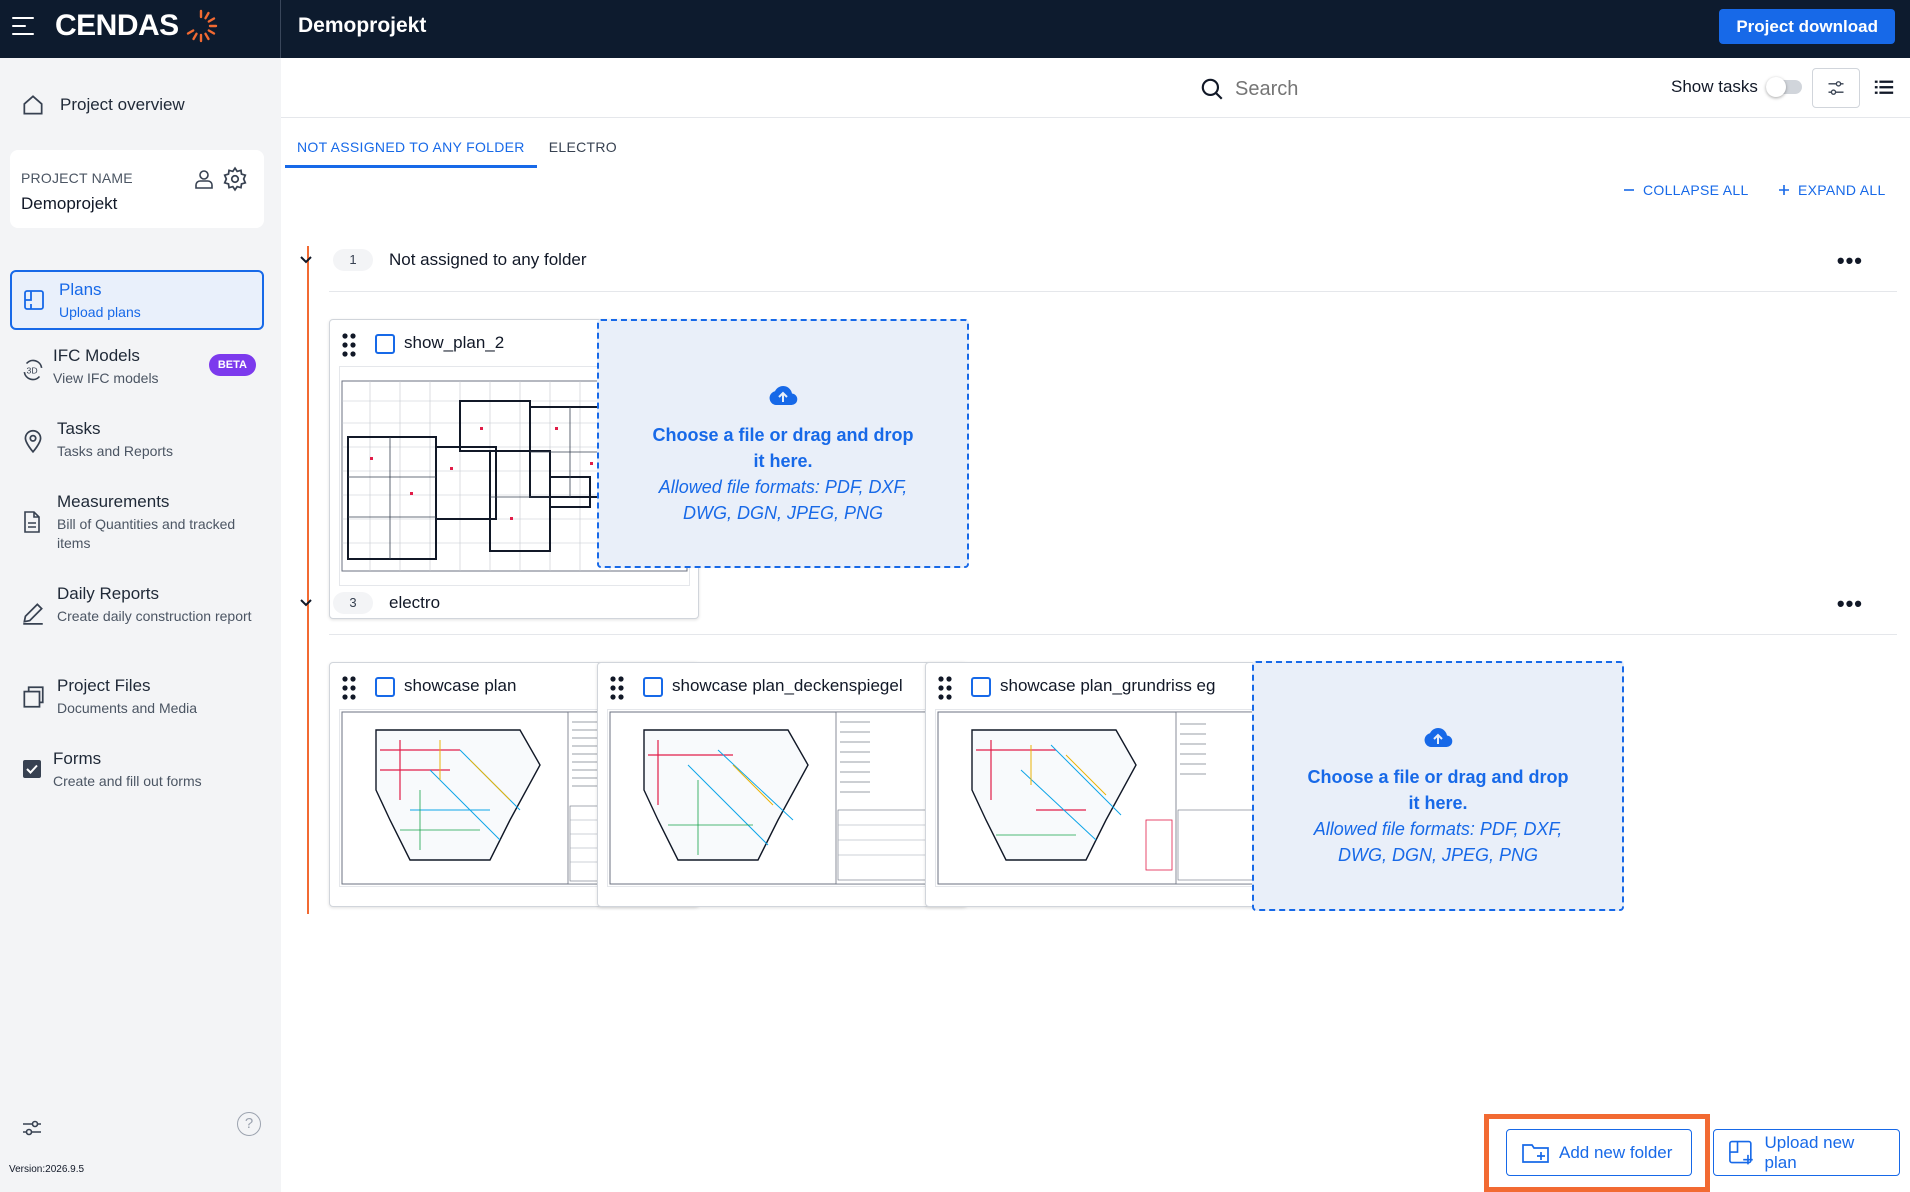  I want to click on nav-measurements-subtitle: Bill of Quantities and tracked items, so click(146, 533).